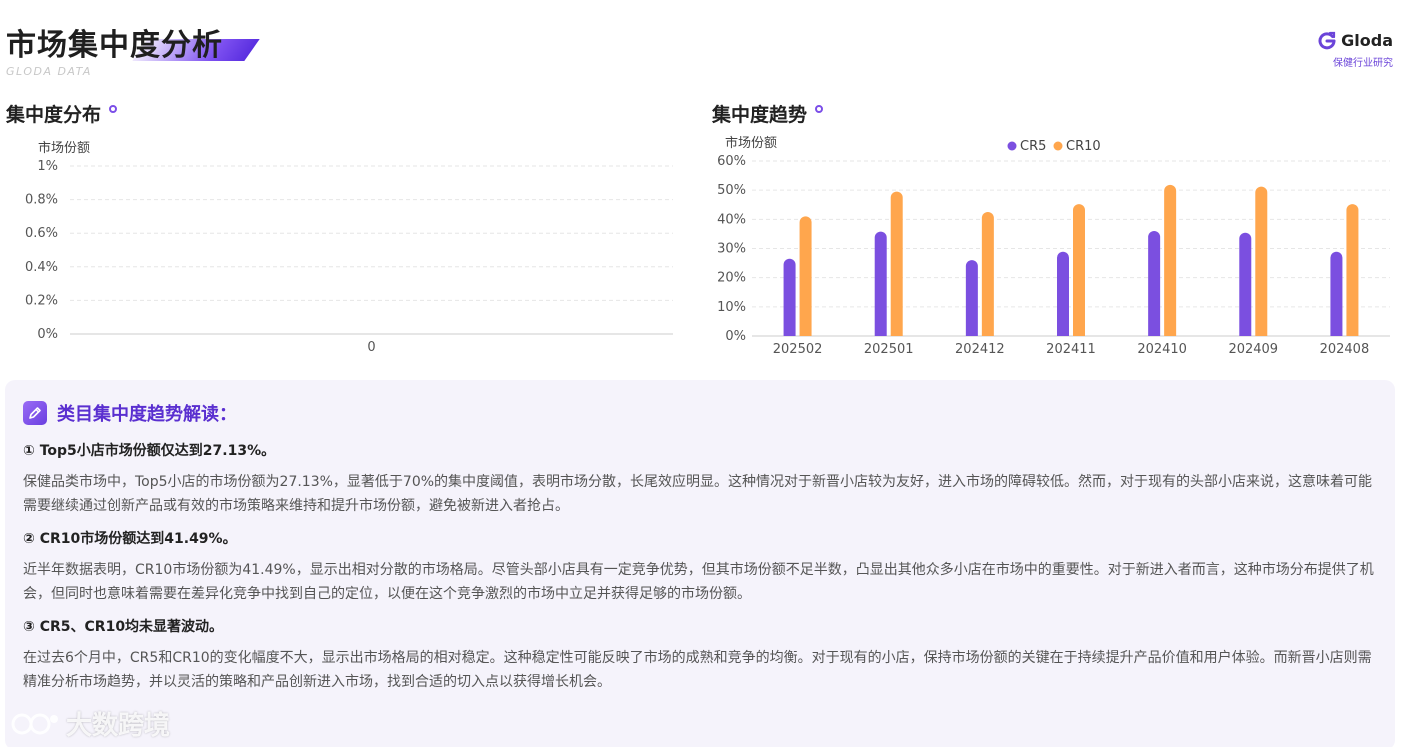 This screenshot has width=1403, height=747. I want to click on section-title-distribution: 集中度分布, so click(62, 113).